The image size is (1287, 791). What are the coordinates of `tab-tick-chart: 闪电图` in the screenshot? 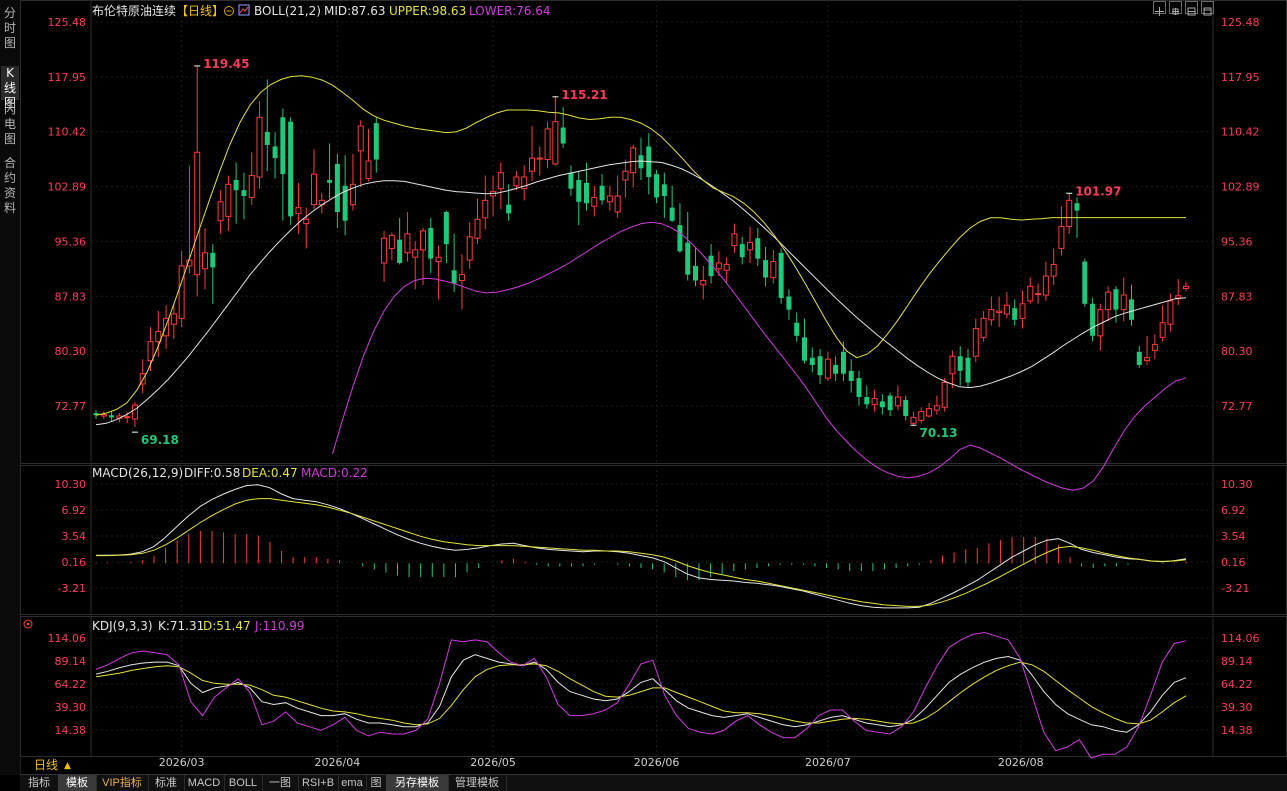 It's located at (10, 125).